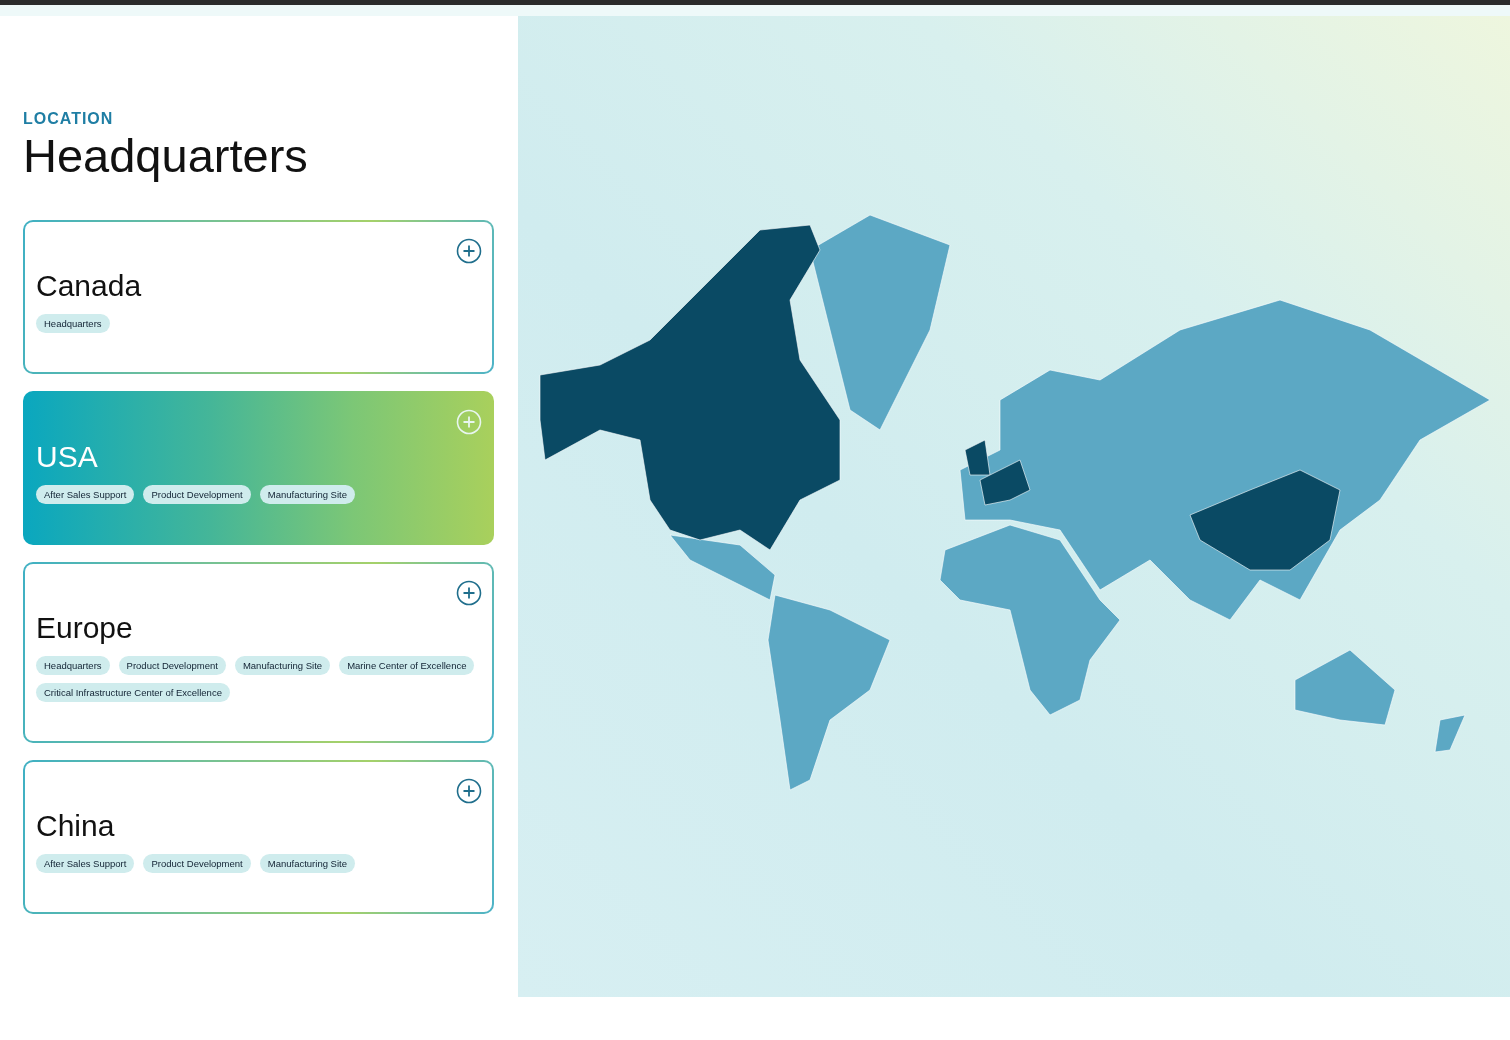 Image resolution: width=1510 pixels, height=1040 pixels. Describe the element at coordinates (258, 837) in the screenshot. I see `location-card: China After Sales Support Product Development Manufacturing Site` at that location.